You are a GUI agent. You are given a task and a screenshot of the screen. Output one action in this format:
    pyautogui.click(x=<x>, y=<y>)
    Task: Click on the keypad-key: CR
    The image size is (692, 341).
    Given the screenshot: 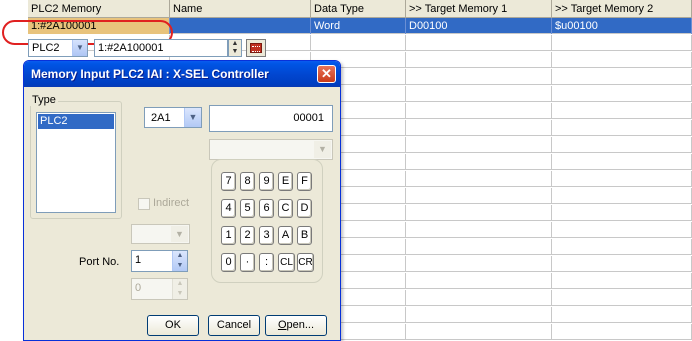 What is the action you would take?
    pyautogui.click(x=305, y=262)
    